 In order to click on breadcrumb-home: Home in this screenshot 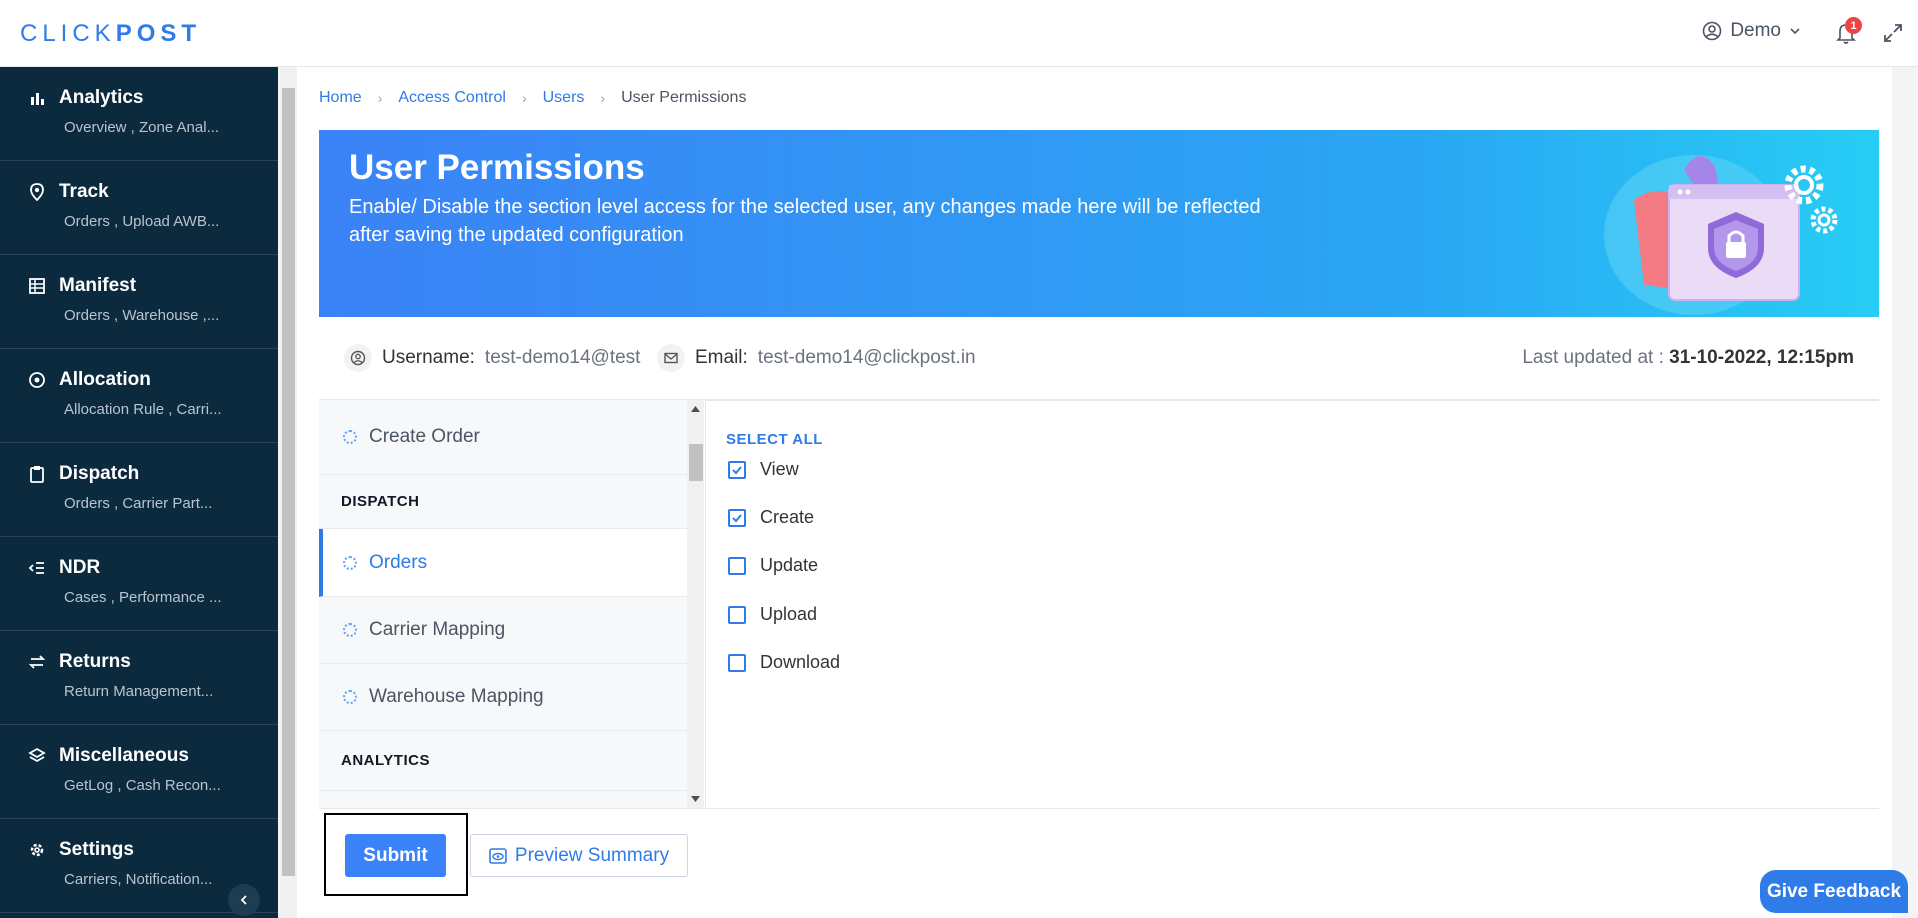, I will do `click(340, 98)`.